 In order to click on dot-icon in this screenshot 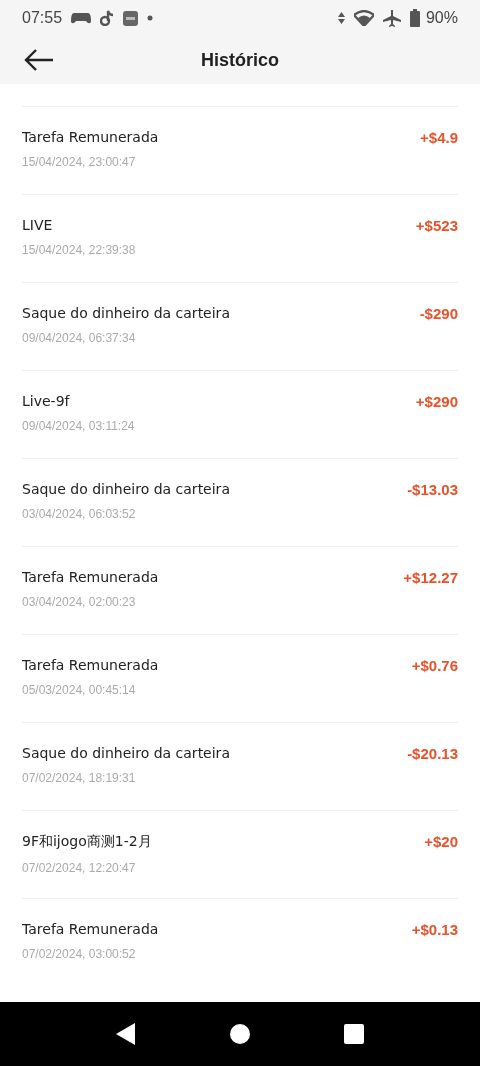, I will do `click(150, 18)`.